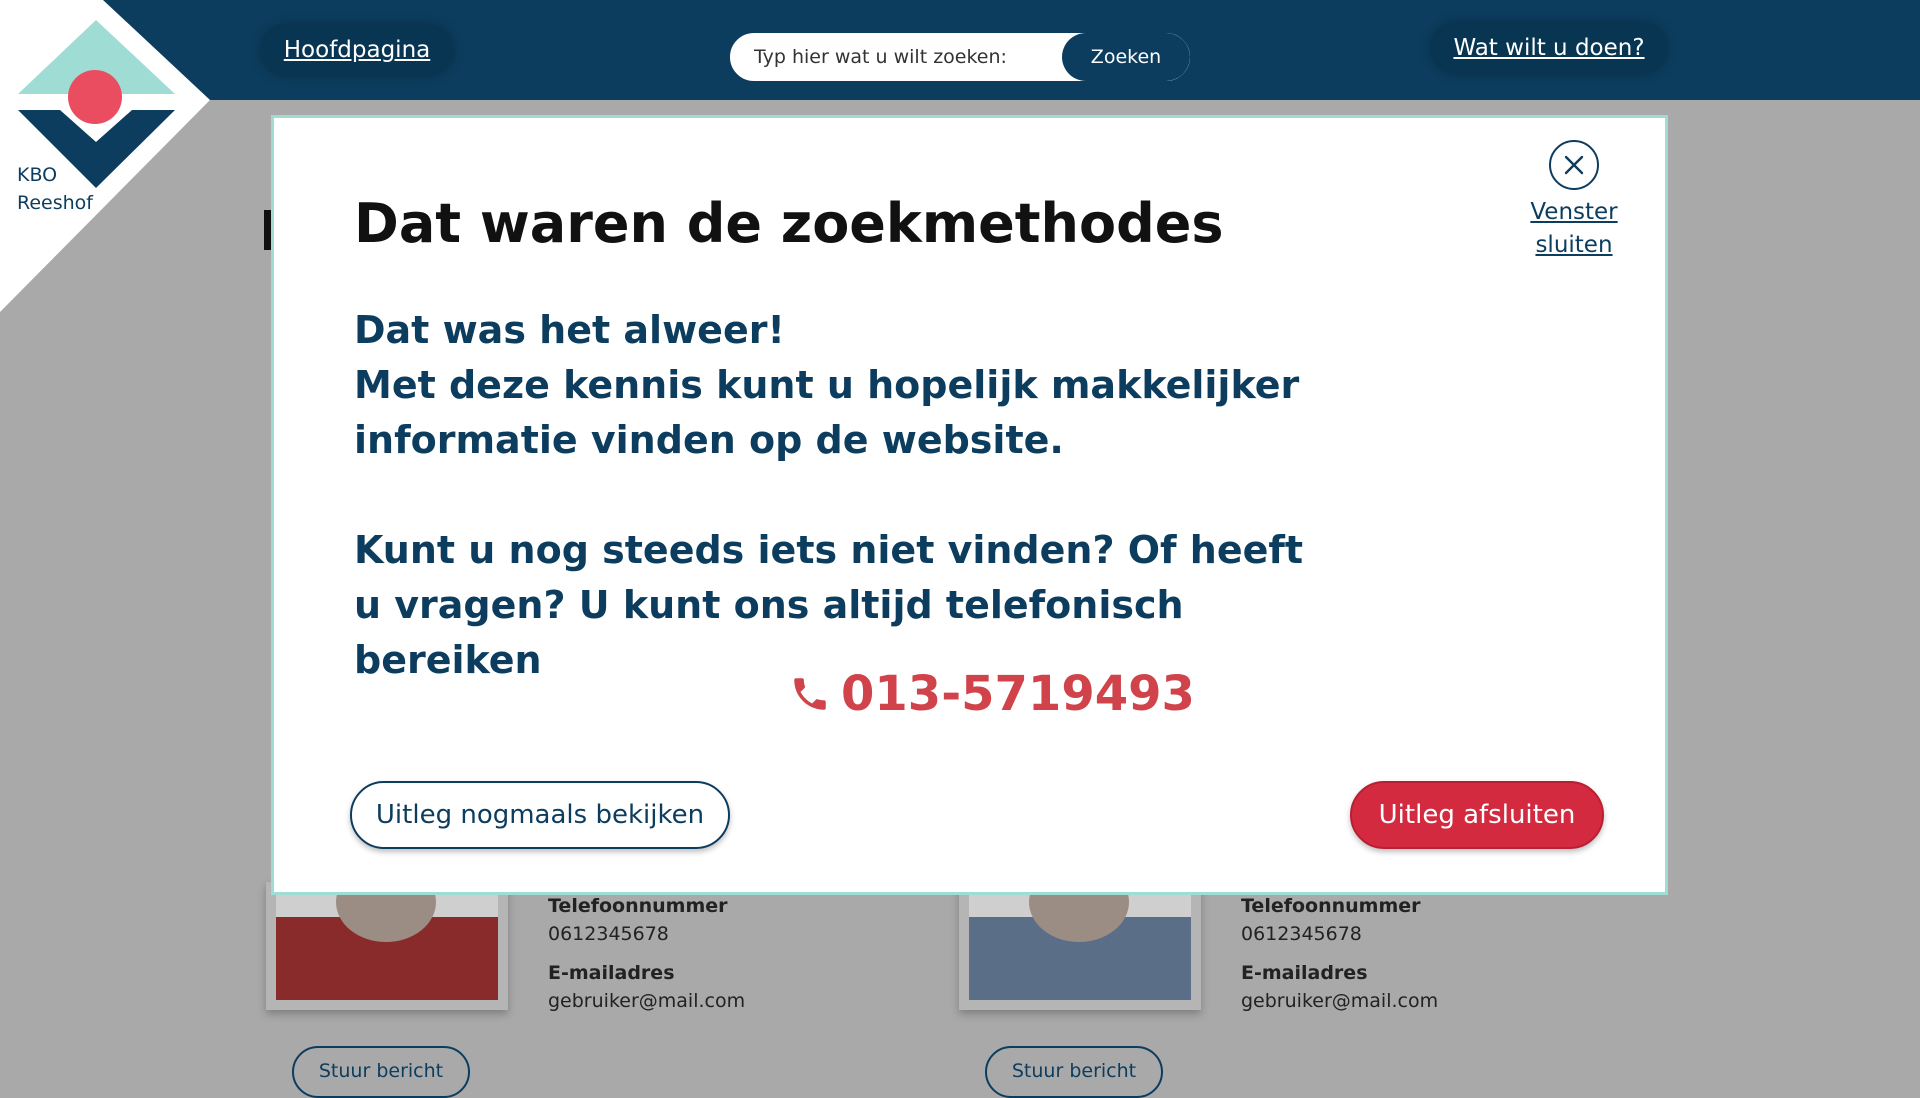  I want to click on modal-title: Dat waren de zoekmethodes, so click(789, 223).